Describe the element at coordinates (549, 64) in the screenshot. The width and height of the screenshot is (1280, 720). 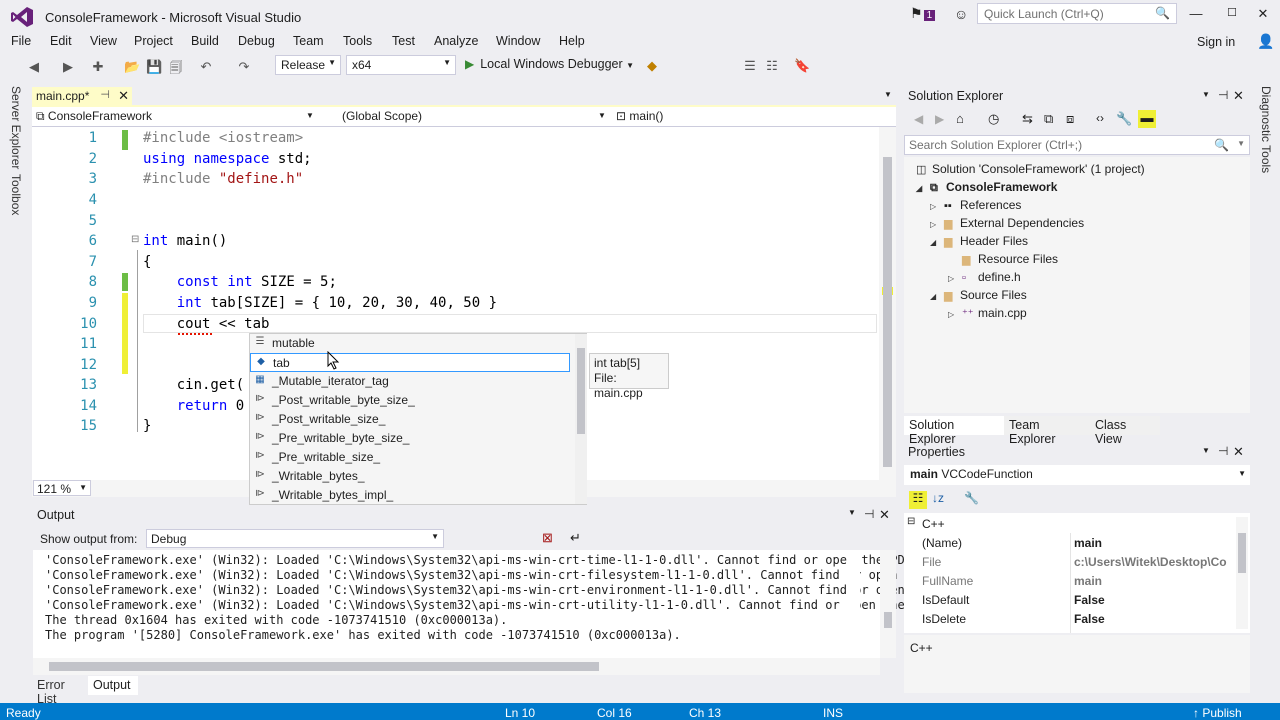
I see `start-debugging-button: ▶ Local Windows Debugger ▼` at that location.